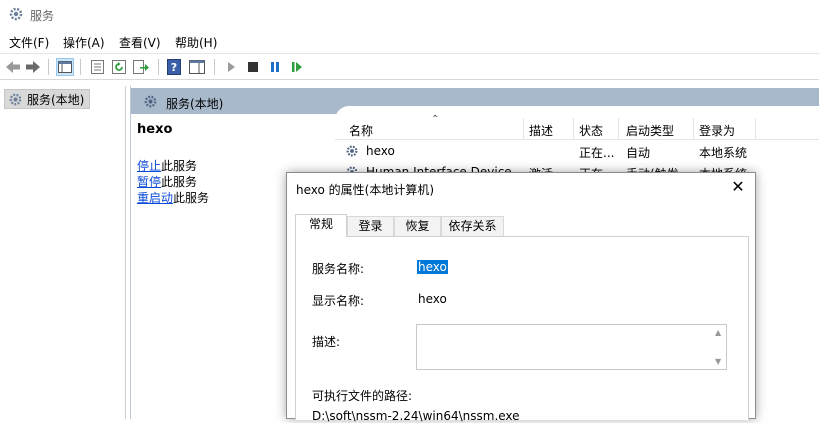  I want to click on column-logon-as: 登录为, so click(717, 130).